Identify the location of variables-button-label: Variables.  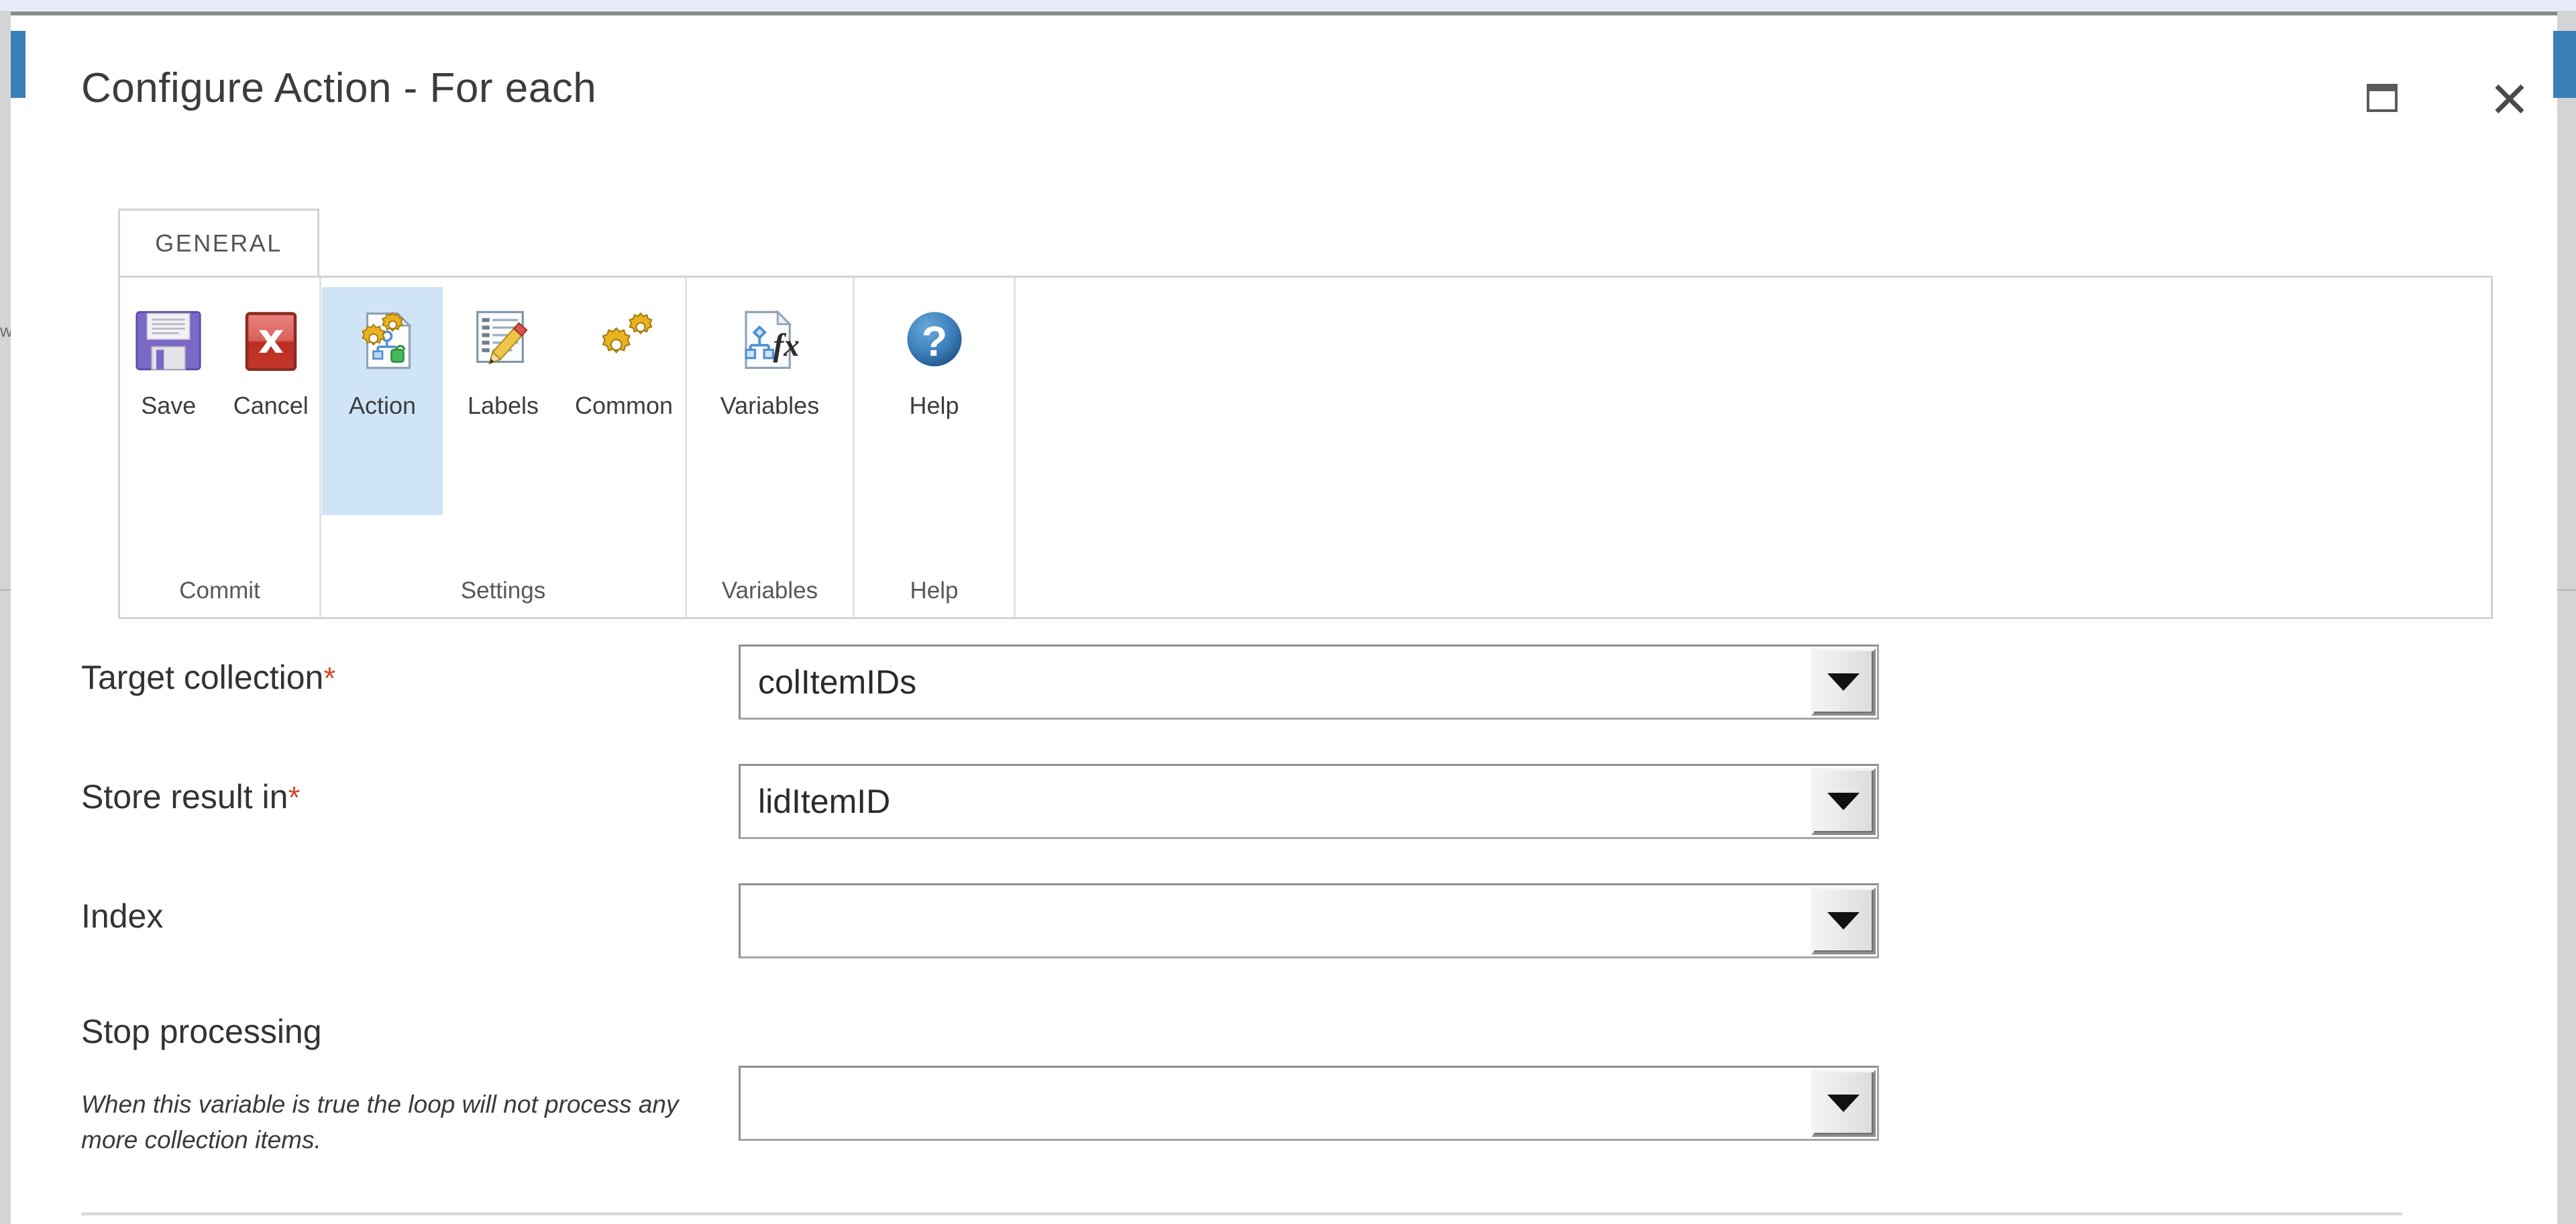
(770, 405).